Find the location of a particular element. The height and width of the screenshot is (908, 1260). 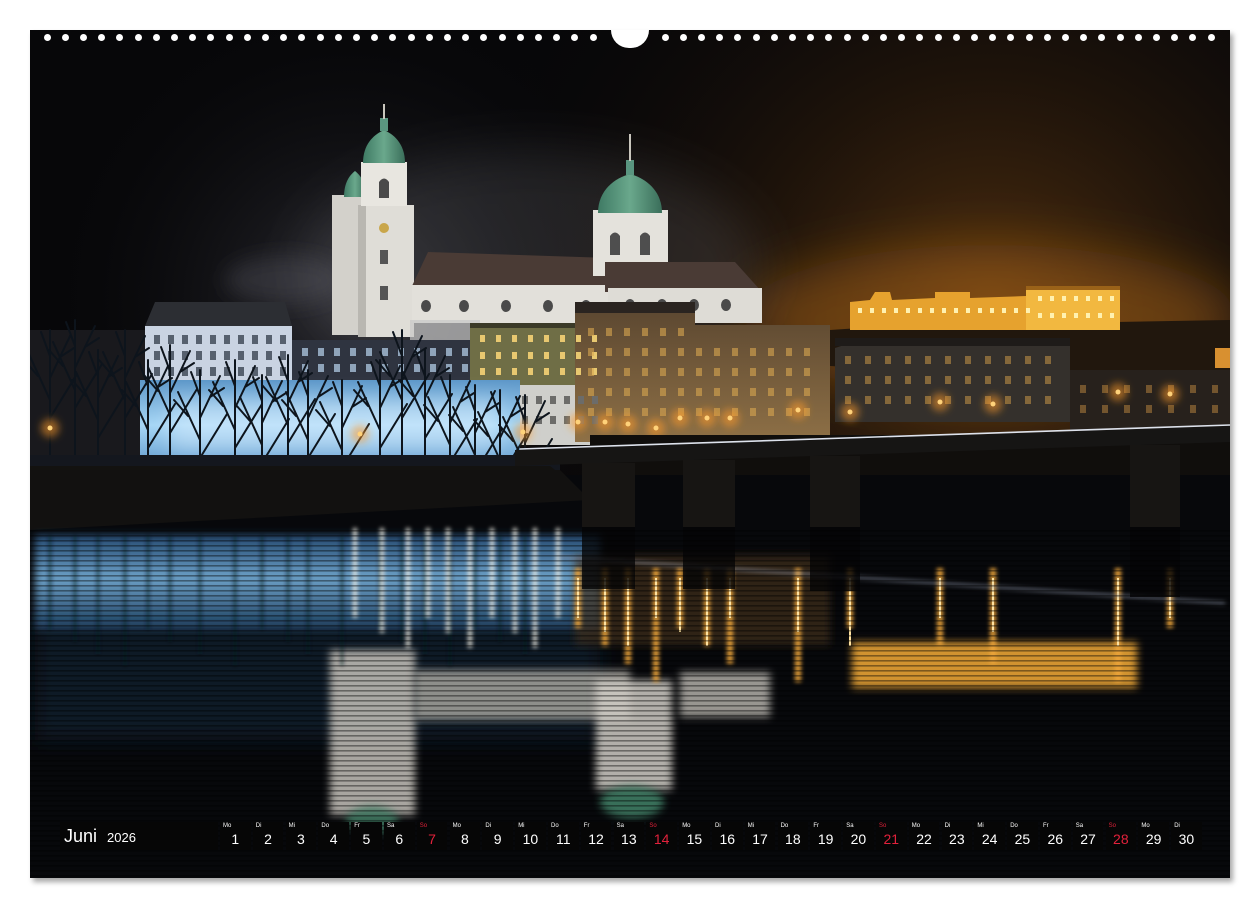

day-cell: Sa 13 is located at coordinates (629, 836).